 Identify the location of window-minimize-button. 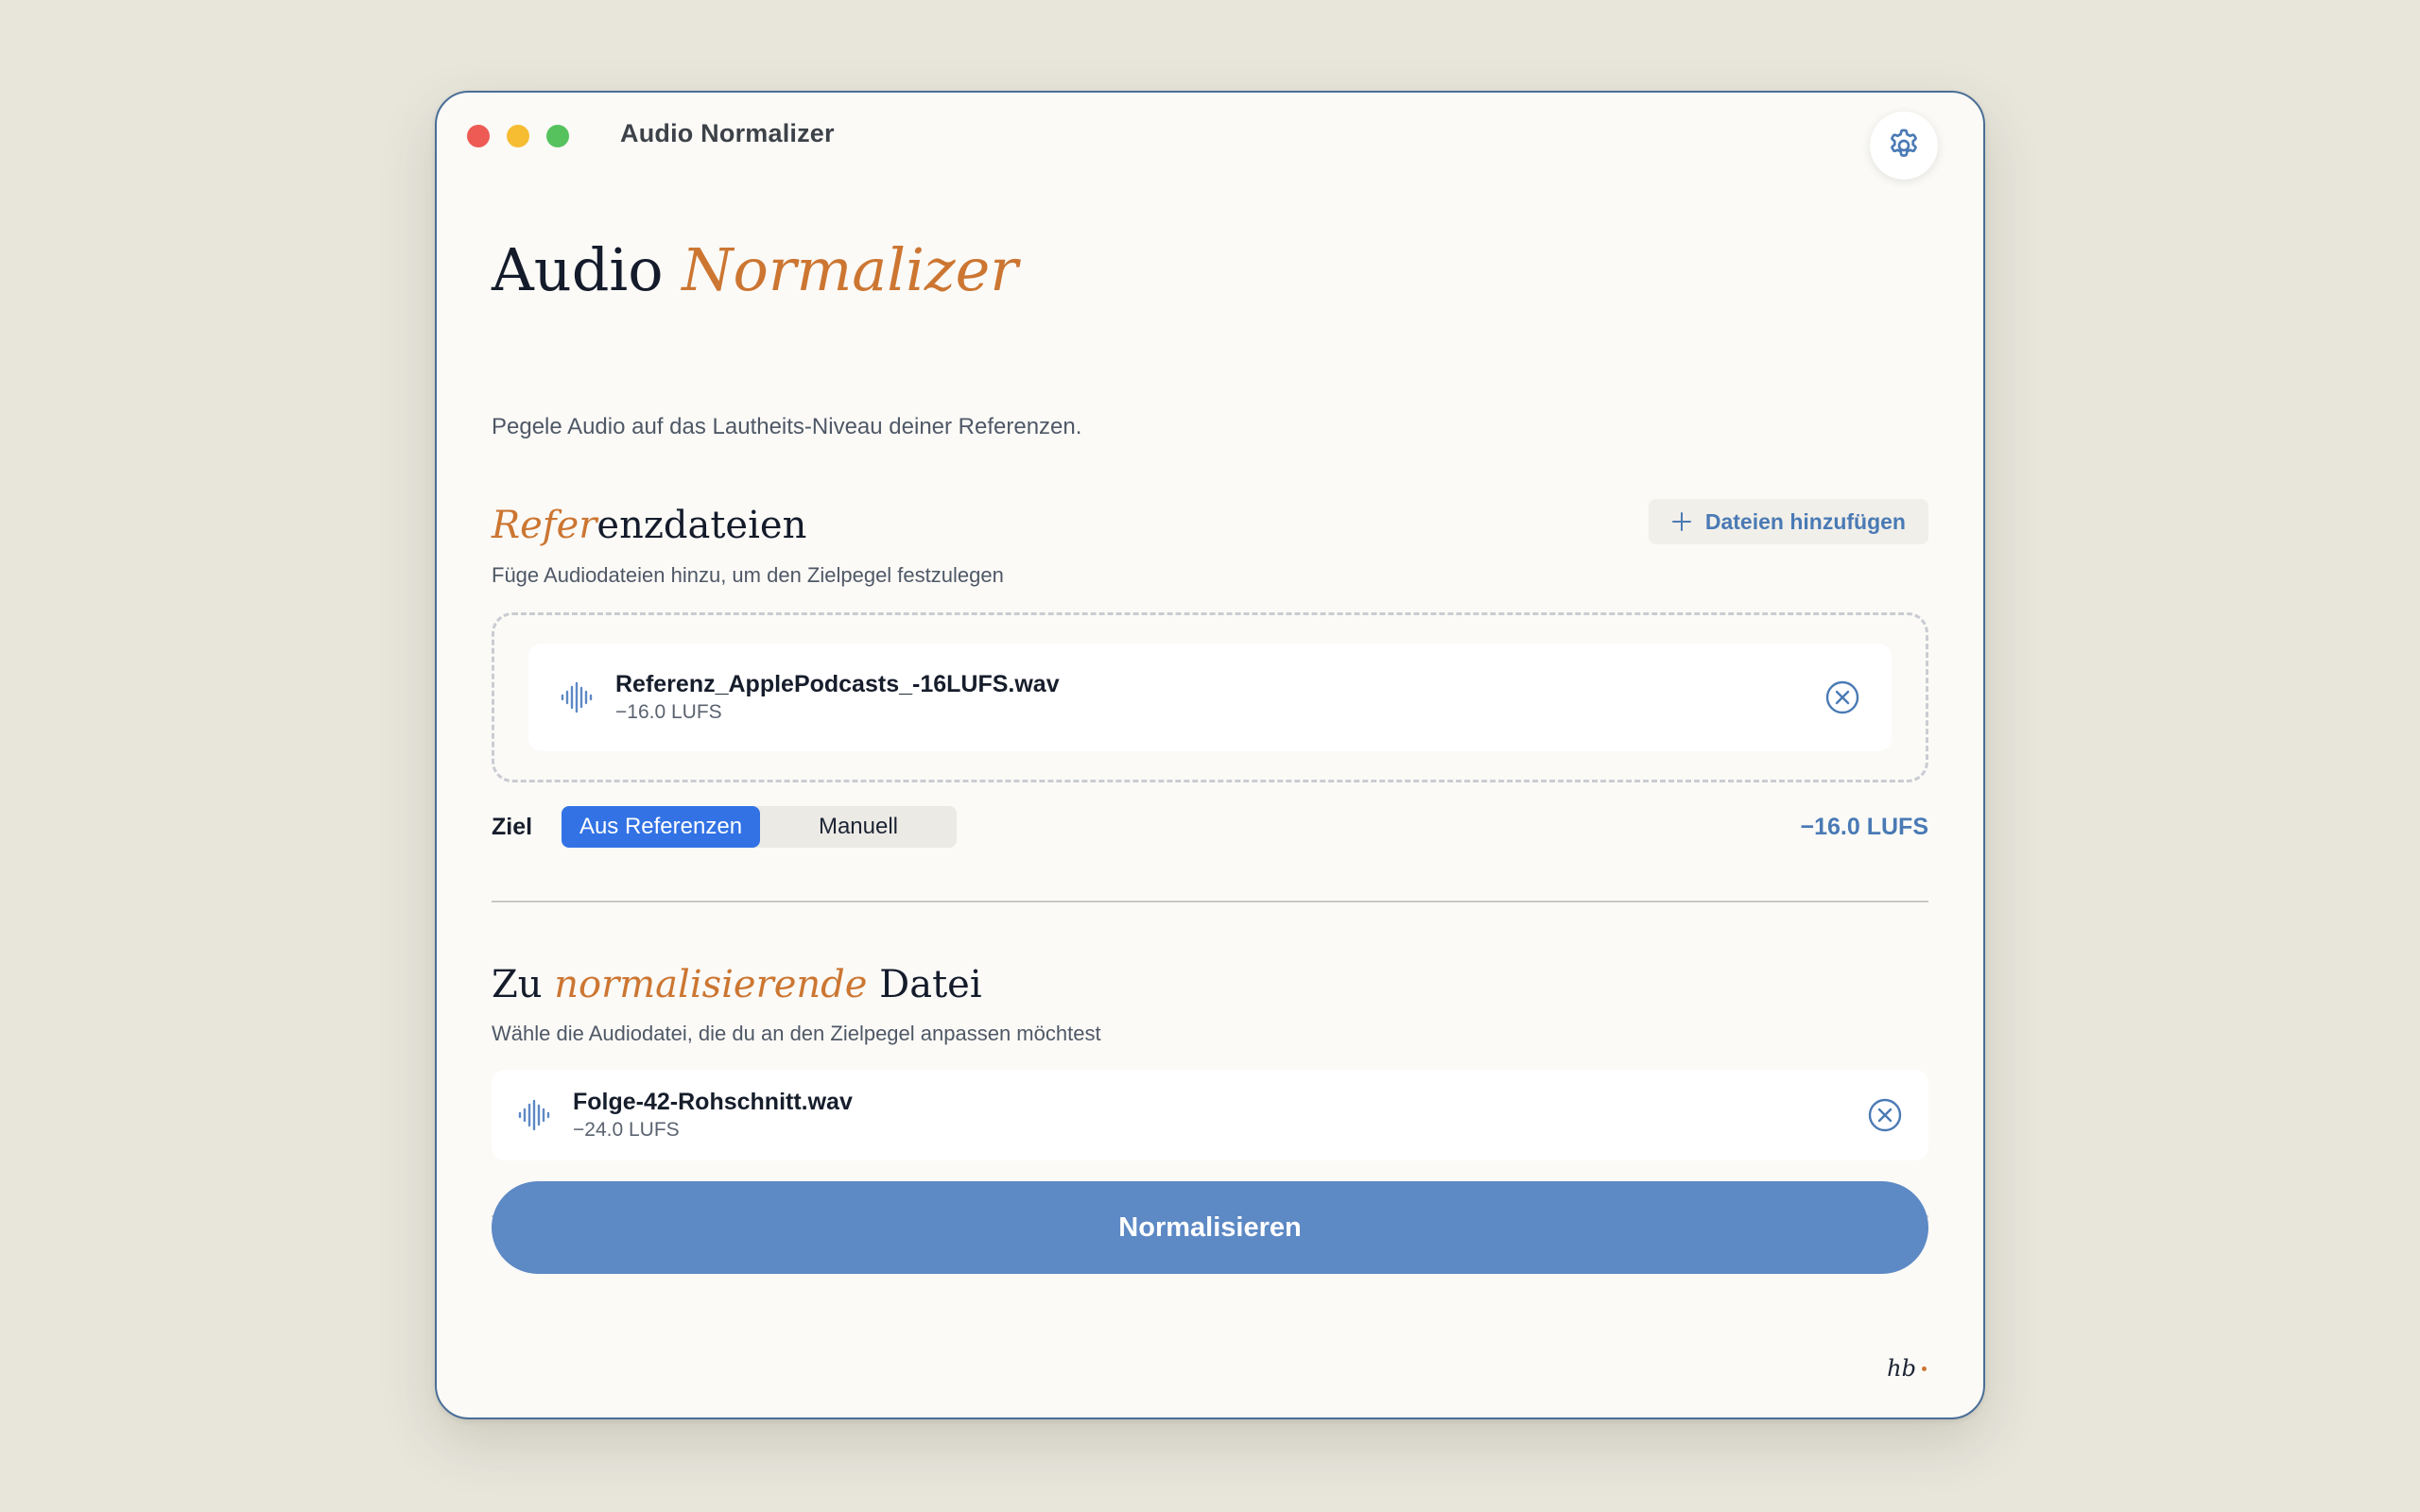
(518, 136).